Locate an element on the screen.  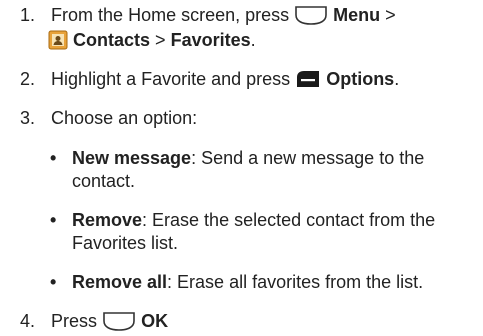
option-desc: Favorites list. is located at coordinates (125, 243).